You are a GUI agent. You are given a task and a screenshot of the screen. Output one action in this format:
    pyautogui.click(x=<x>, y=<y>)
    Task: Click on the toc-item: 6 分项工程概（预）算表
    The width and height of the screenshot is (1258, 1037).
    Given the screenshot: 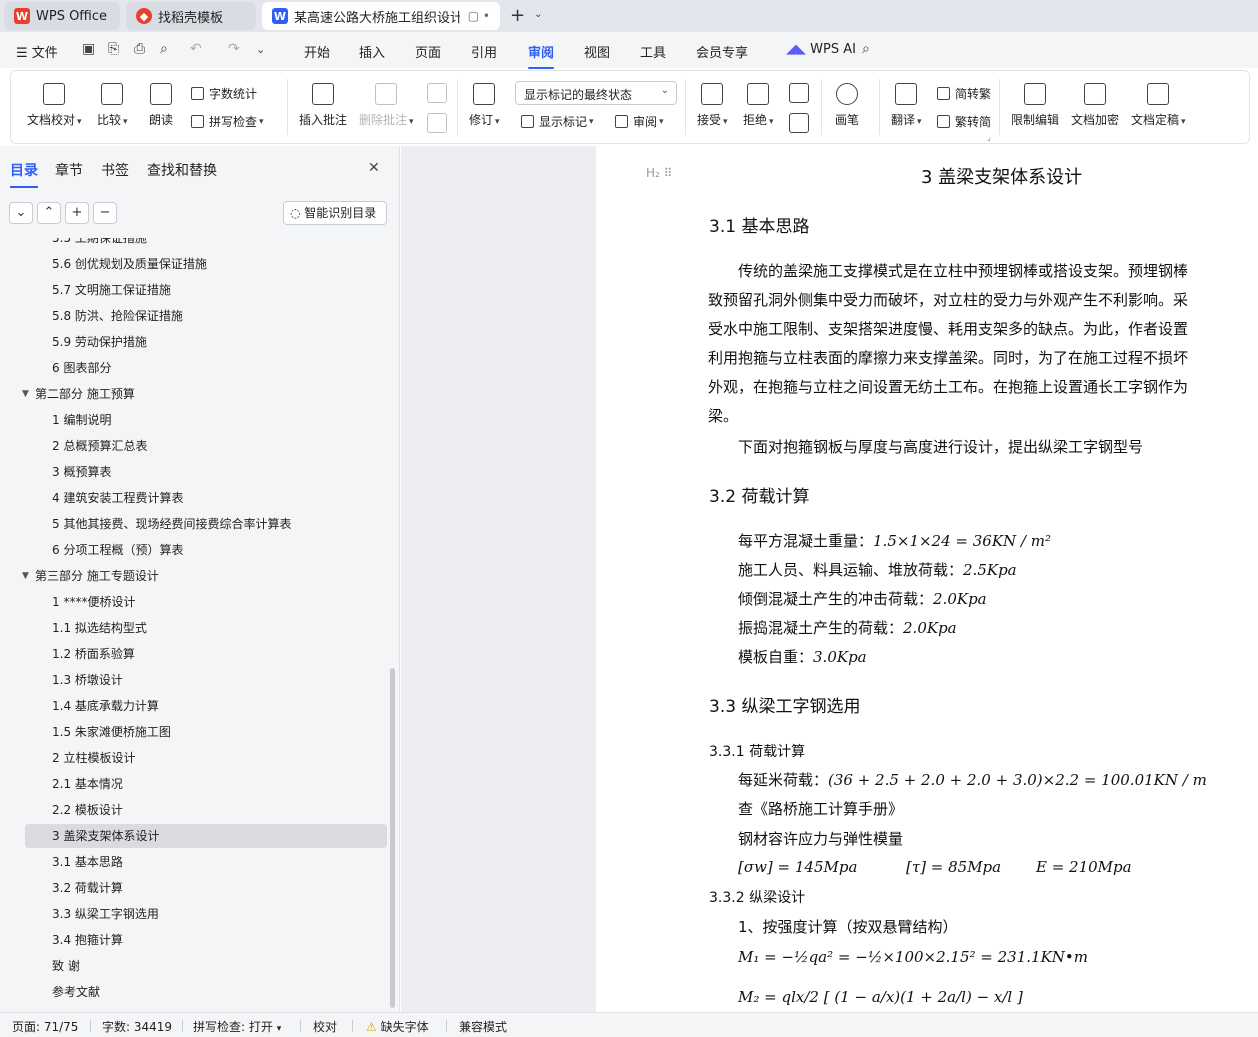 What is the action you would take?
    pyautogui.click(x=206, y=550)
    